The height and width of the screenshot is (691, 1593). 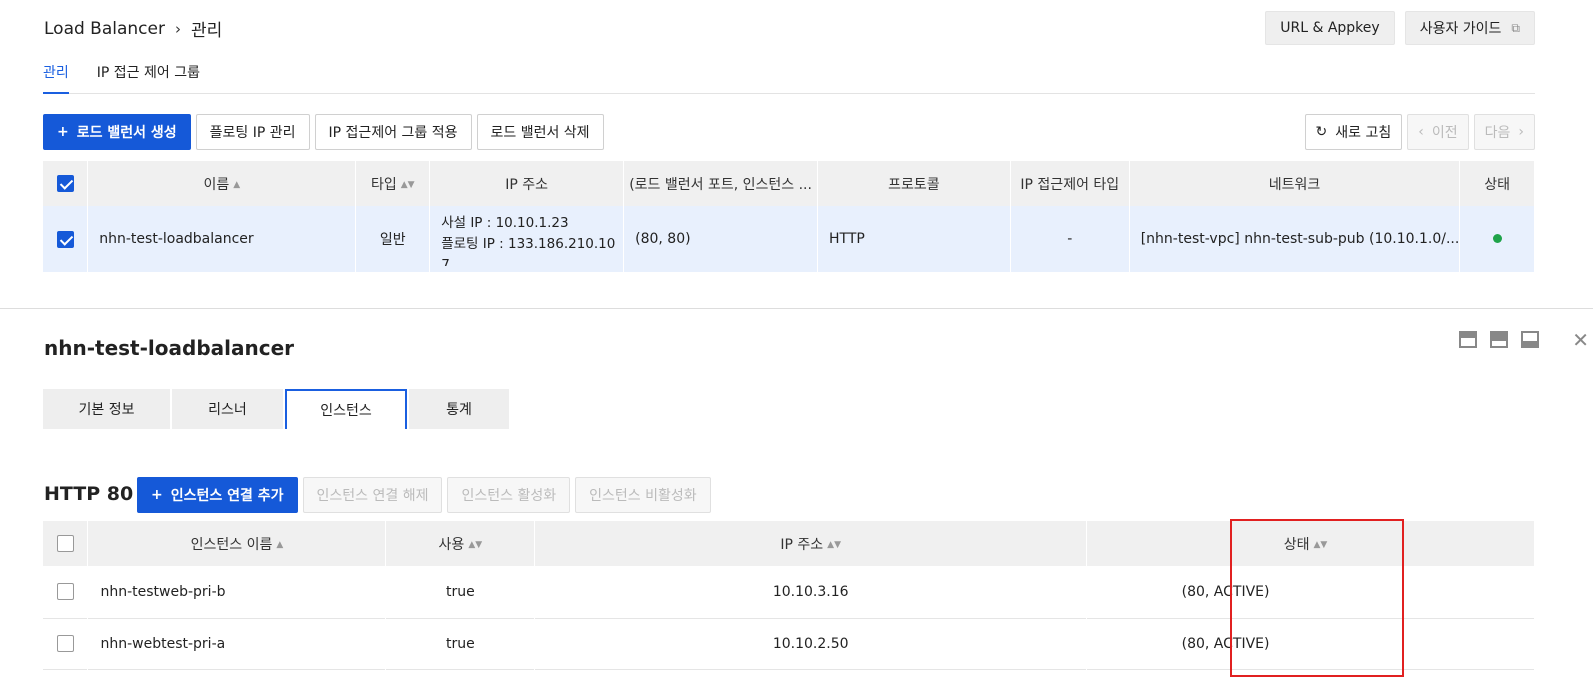 I want to click on section-title: HTTP 80, so click(x=89, y=494).